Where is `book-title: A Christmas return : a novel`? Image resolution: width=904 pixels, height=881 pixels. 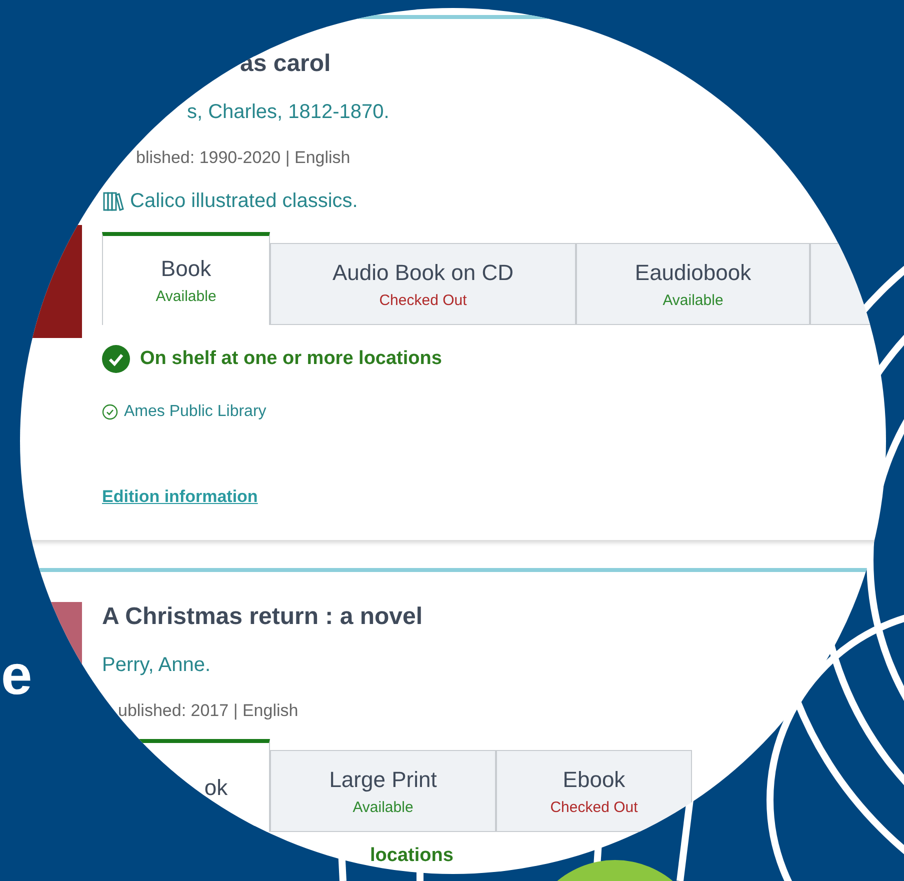
book-title: A Christmas return : a novel is located at coordinates (262, 617).